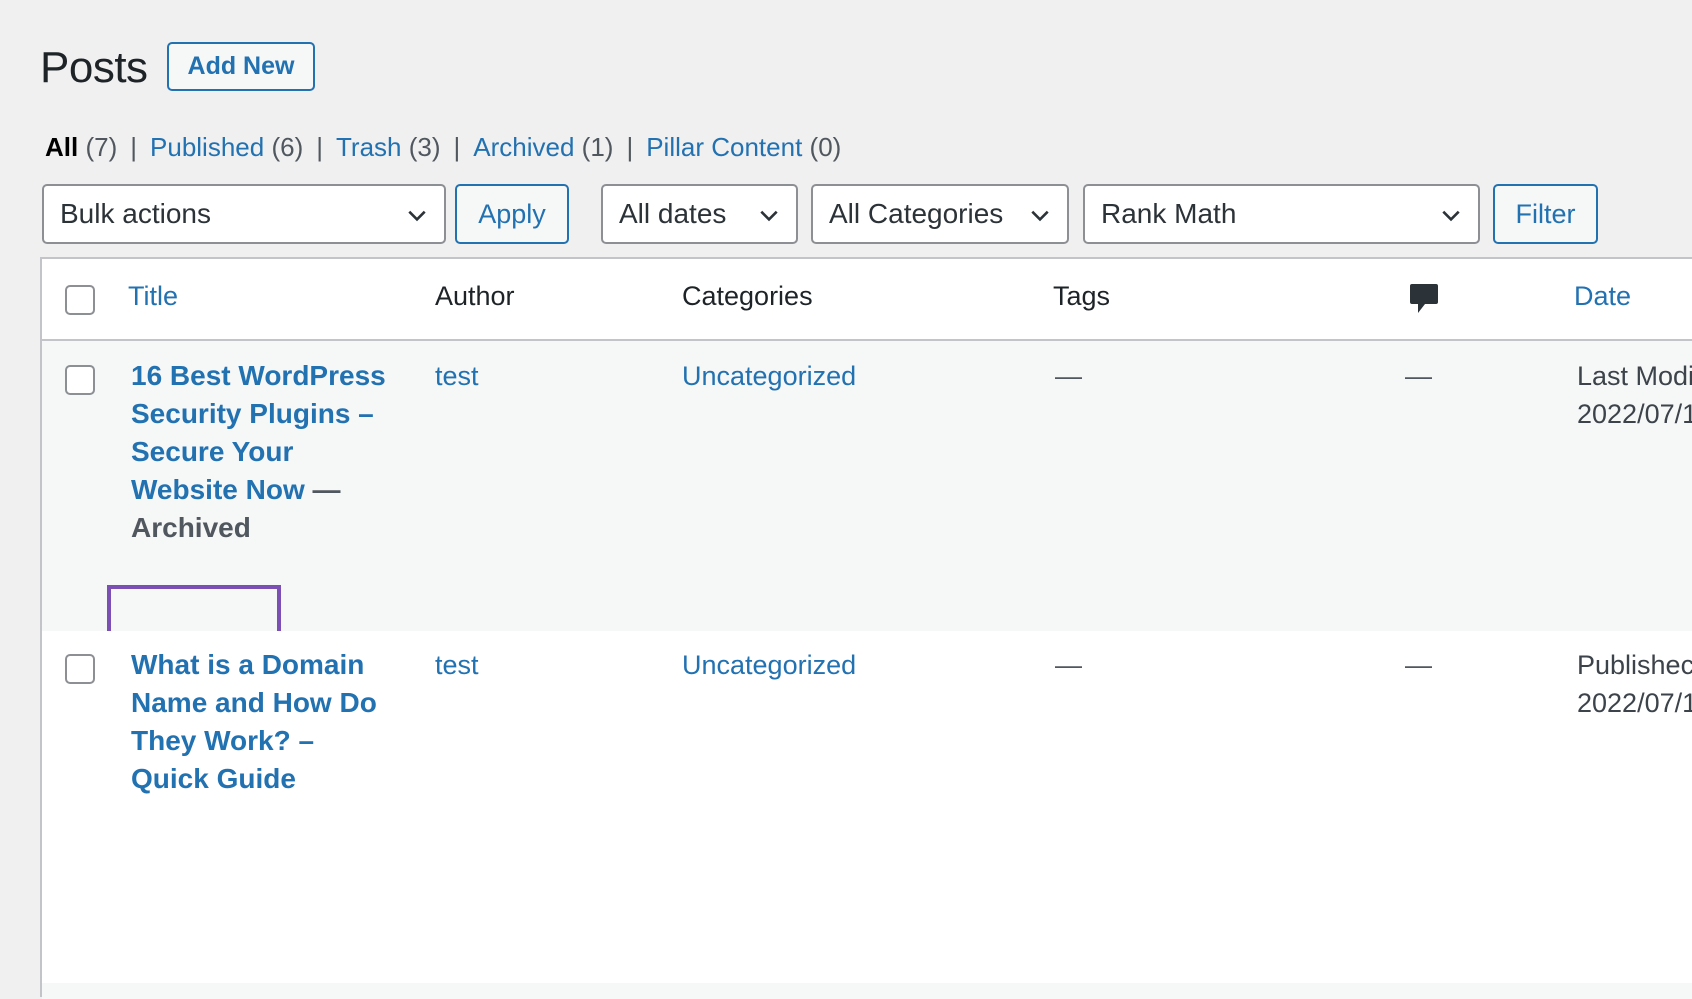  Describe the element at coordinates (747, 296) in the screenshot. I see `column-categories-header: Categories` at that location.